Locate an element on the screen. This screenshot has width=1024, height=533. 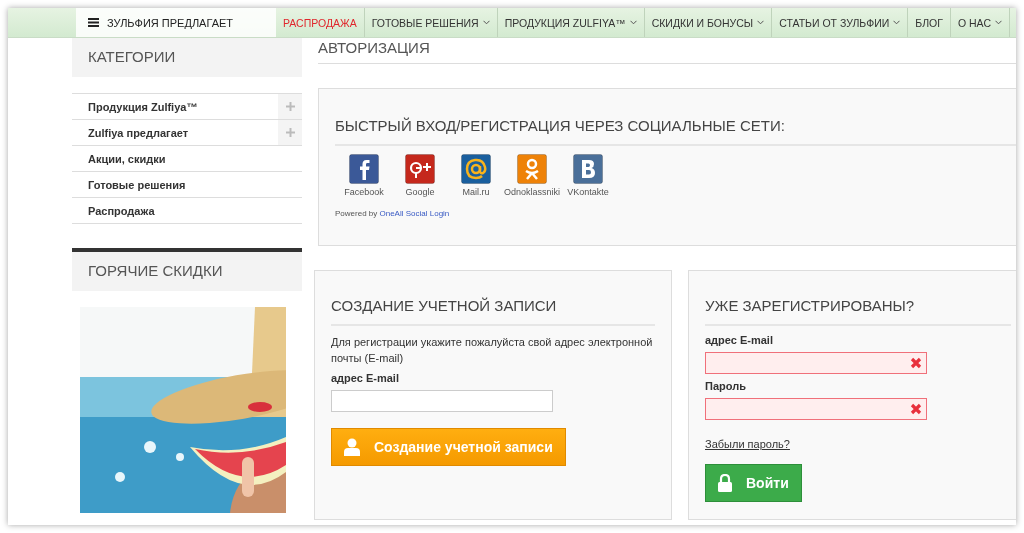
category-item: Продукция Zulfiya™ is located at coordinates (187, 107).